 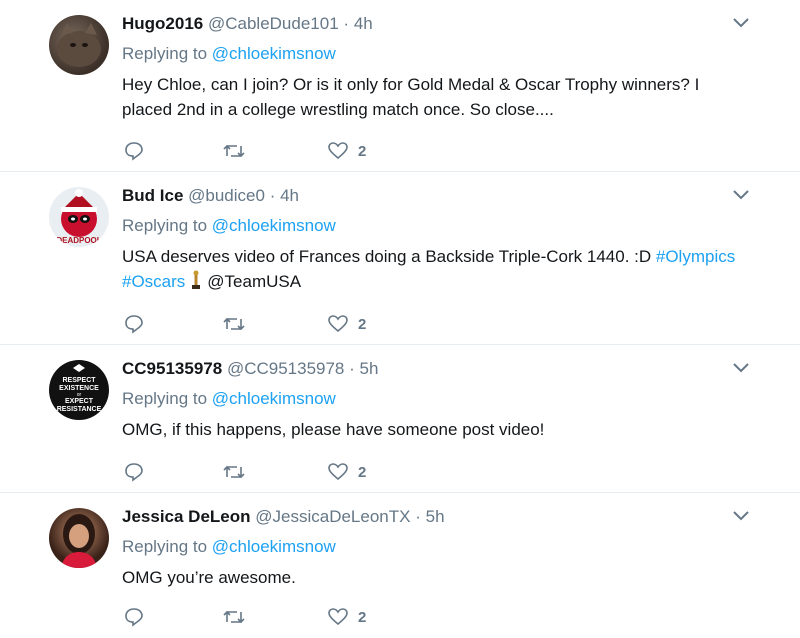 What do you see at coordinates (162, 23) in the screenshot?
I see `display-name: Hugo2016` at bounding box center [162, 23].